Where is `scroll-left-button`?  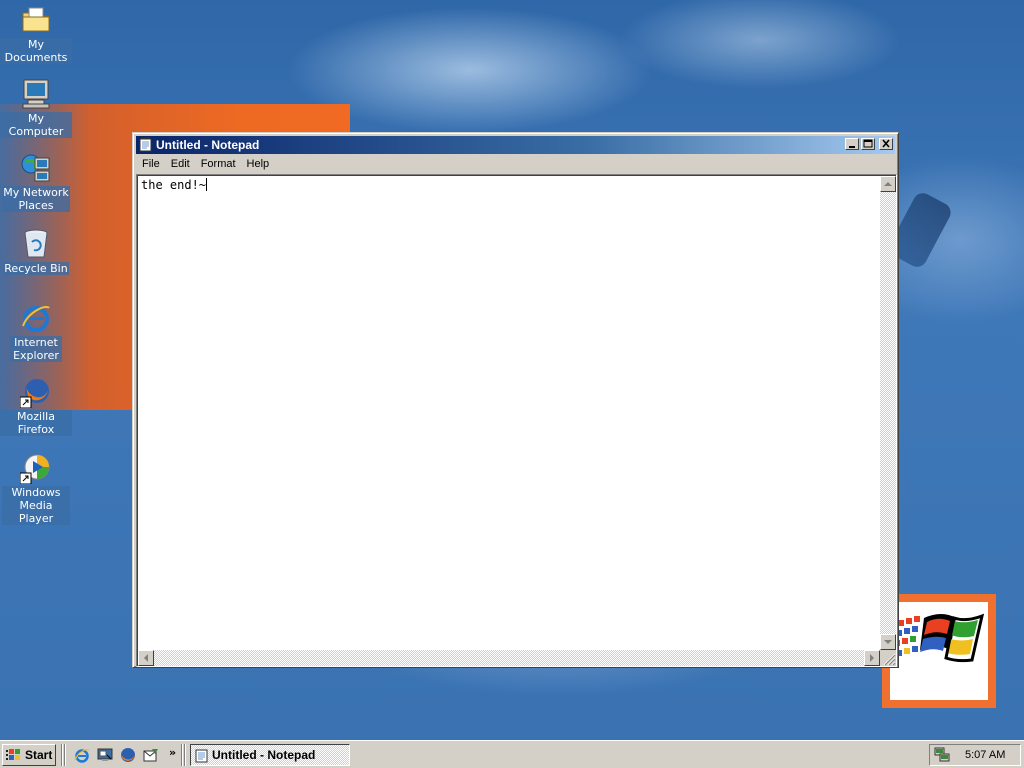 scroll-left-button is located at coordinates (146, 658).